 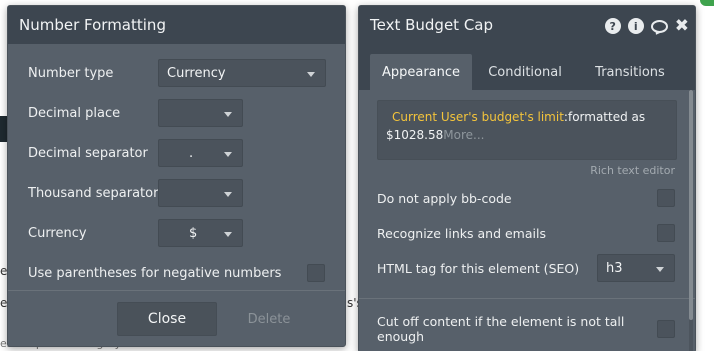 What do you see at coordinates (71, 73) in the screenshot?
I see `number-type-label: Number type` at bounding box center [71, 73].